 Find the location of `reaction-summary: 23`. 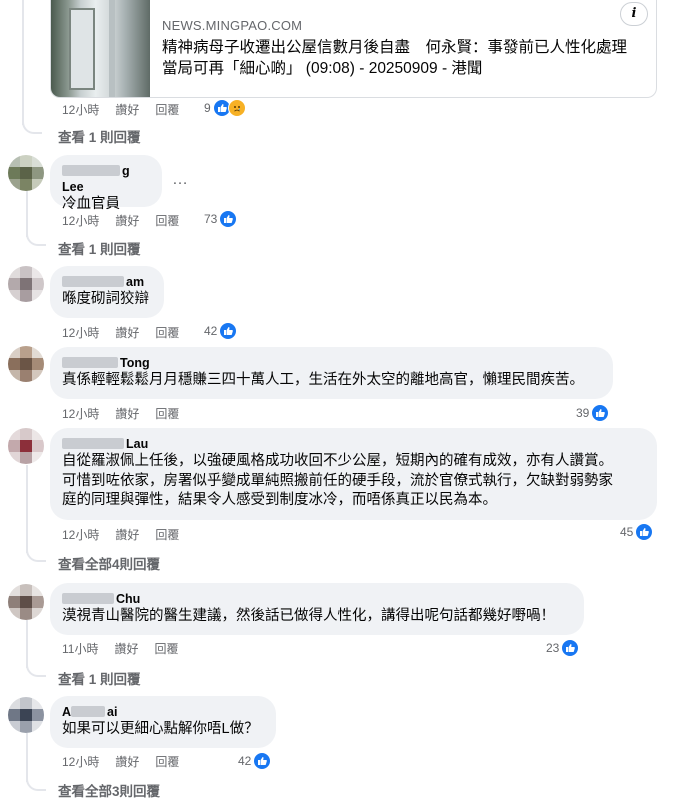

reaction-summary: 23 is located at coordinates (562, 648).